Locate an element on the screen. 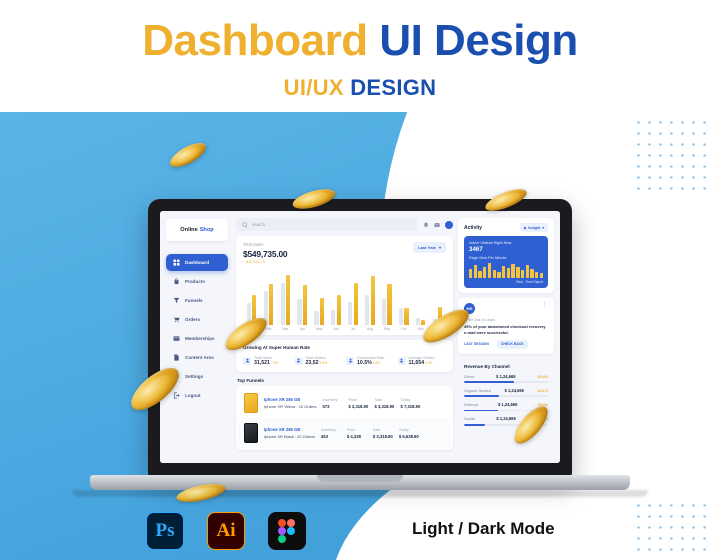  sidebar-item-orders: Orders is located at coordinates (197, 319).